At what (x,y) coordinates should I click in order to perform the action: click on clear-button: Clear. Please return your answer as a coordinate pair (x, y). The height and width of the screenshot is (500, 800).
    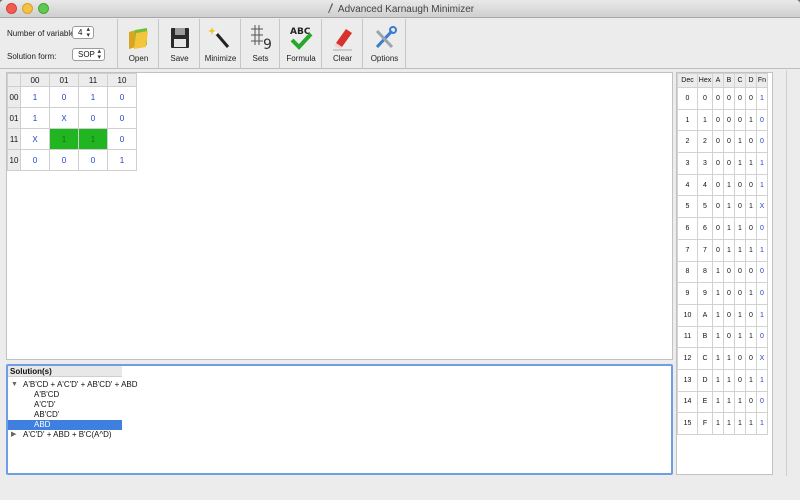
    Looking at the image, I should click on (343, 44).